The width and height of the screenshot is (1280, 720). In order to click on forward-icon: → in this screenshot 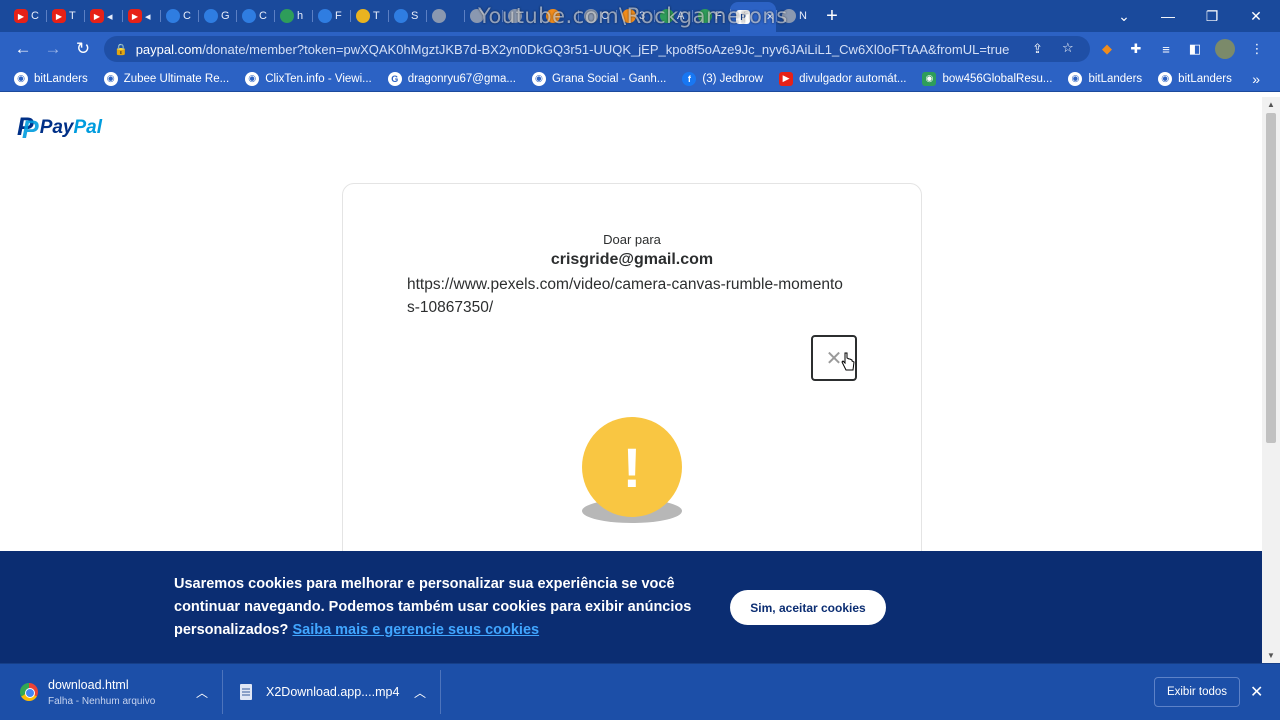, I will do `click(53, 49)`.